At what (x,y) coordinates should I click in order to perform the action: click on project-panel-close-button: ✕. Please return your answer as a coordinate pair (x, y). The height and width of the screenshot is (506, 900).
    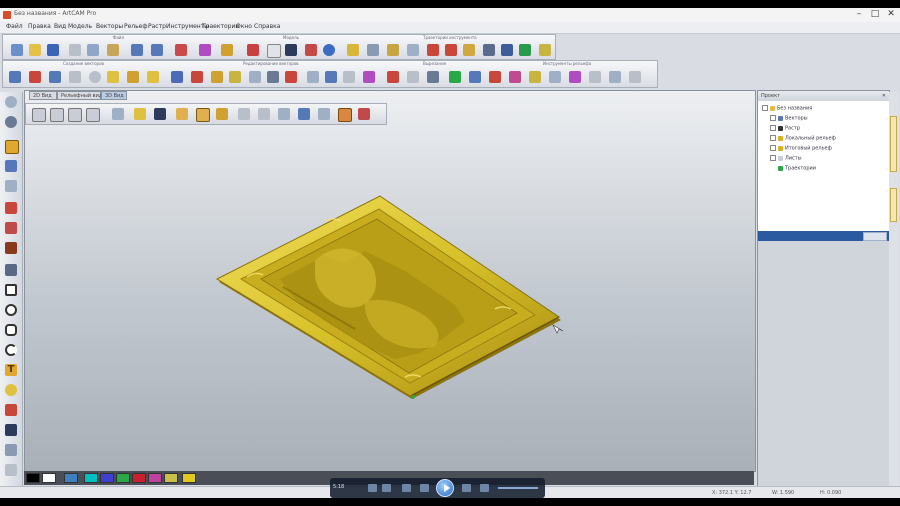
    Looking at the image, I should click on (884, 96).